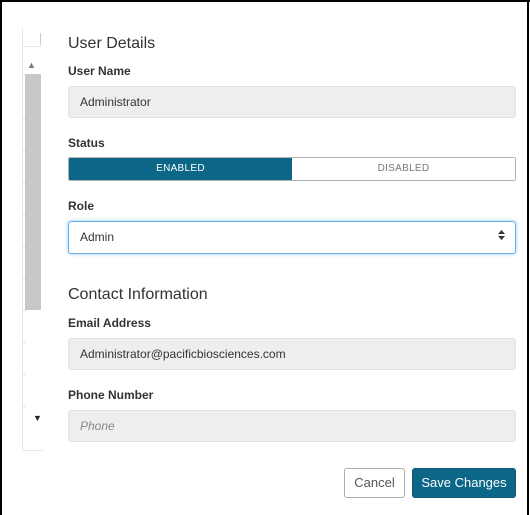  What do you see at coordinates (292, 354) in the screenshot?
I see `email-field: Administrator@pacificbiosciences.com` at bounding box center [292, 354].